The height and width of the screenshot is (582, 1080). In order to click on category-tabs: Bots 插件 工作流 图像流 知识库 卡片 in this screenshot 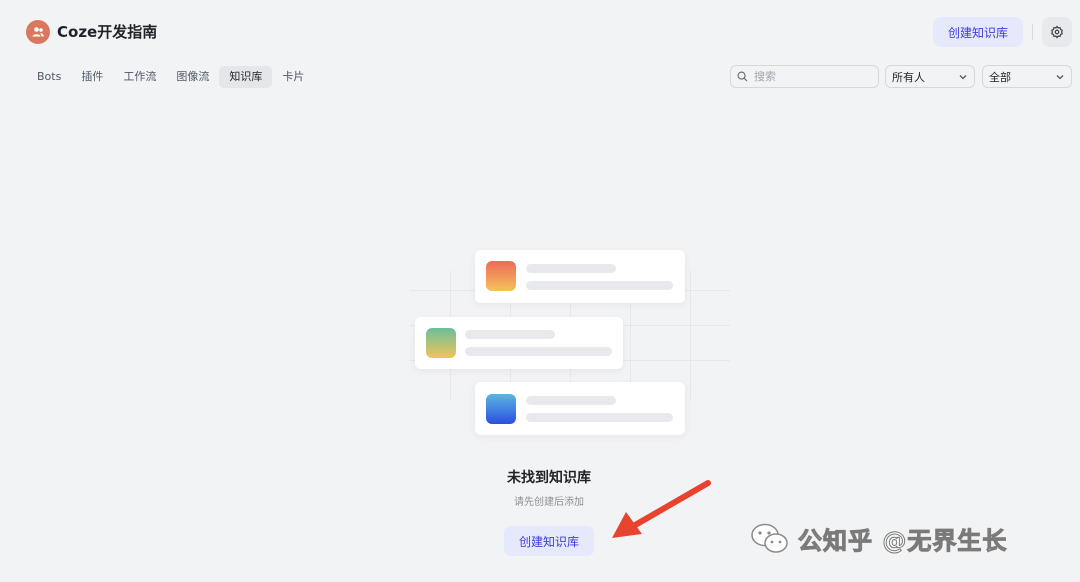, I will do `click(170, 77)`.